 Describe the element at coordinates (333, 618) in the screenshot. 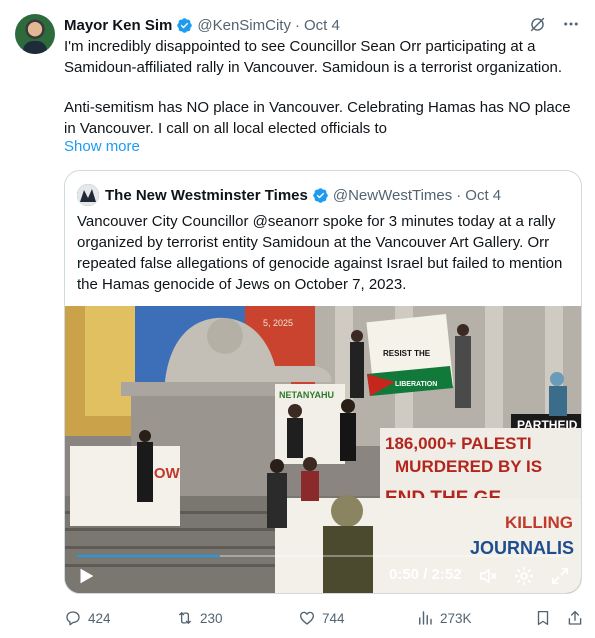

I see `like-count: 744` at that location.